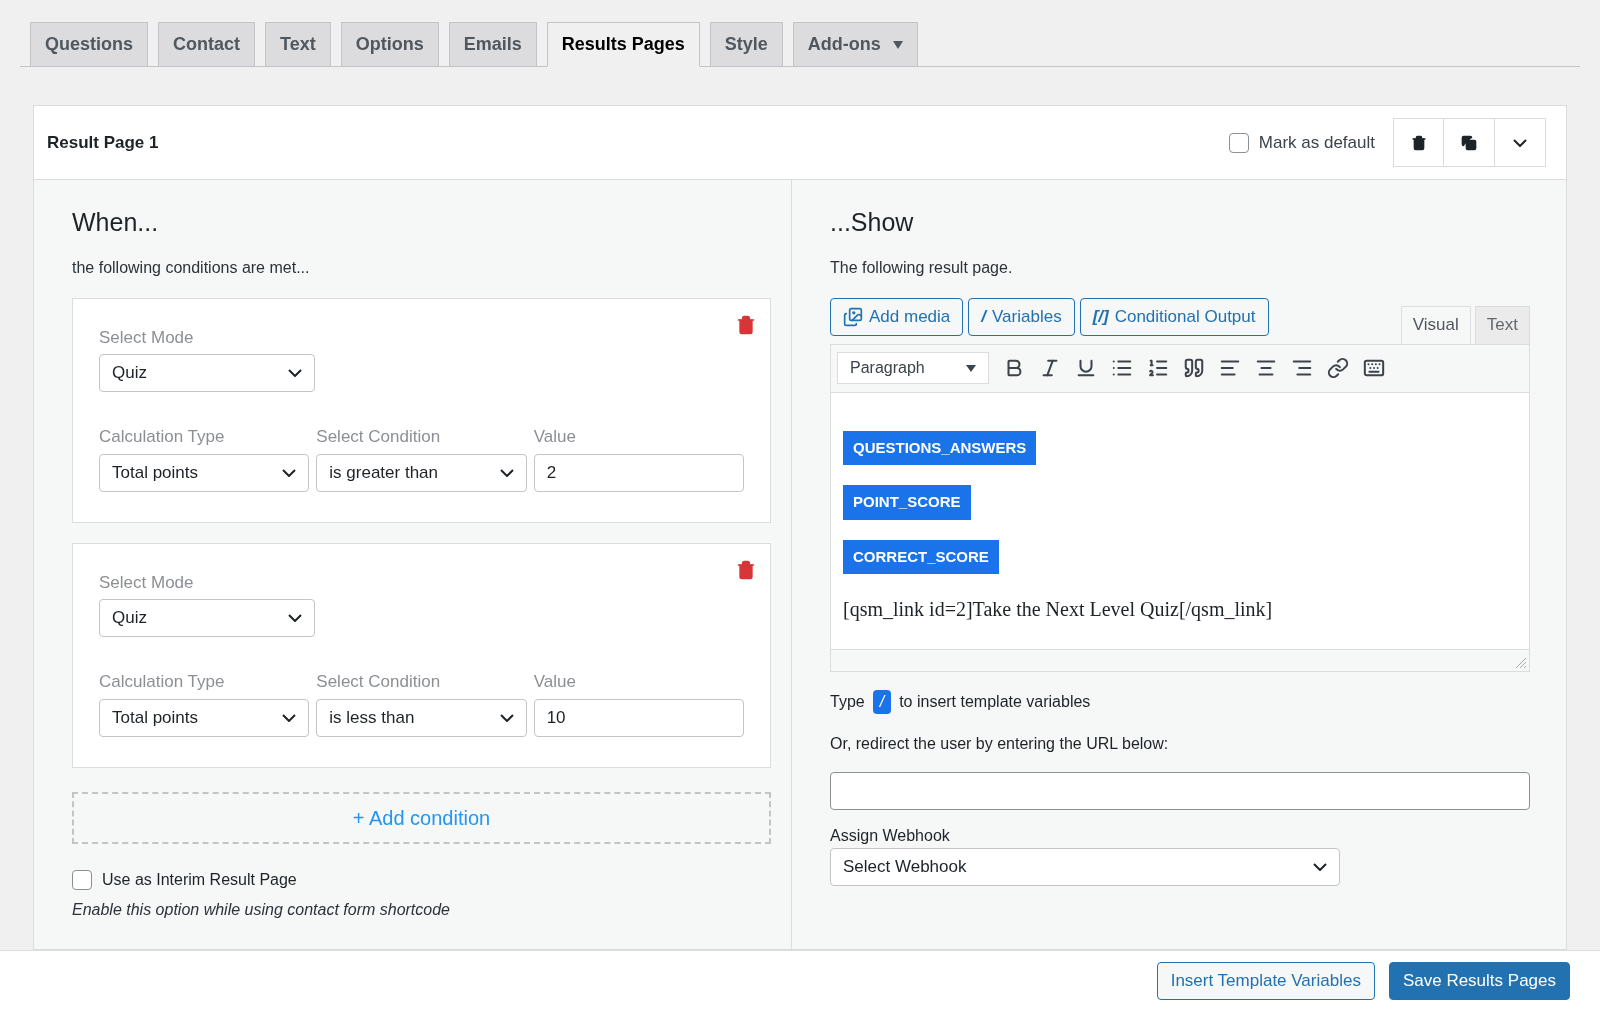 Image resolution: width=1600 pixels, height=1011 pixels. Describe the element at coordinates (913, 368) in the screenshot. I see `format-select: Paragraph` at that location.